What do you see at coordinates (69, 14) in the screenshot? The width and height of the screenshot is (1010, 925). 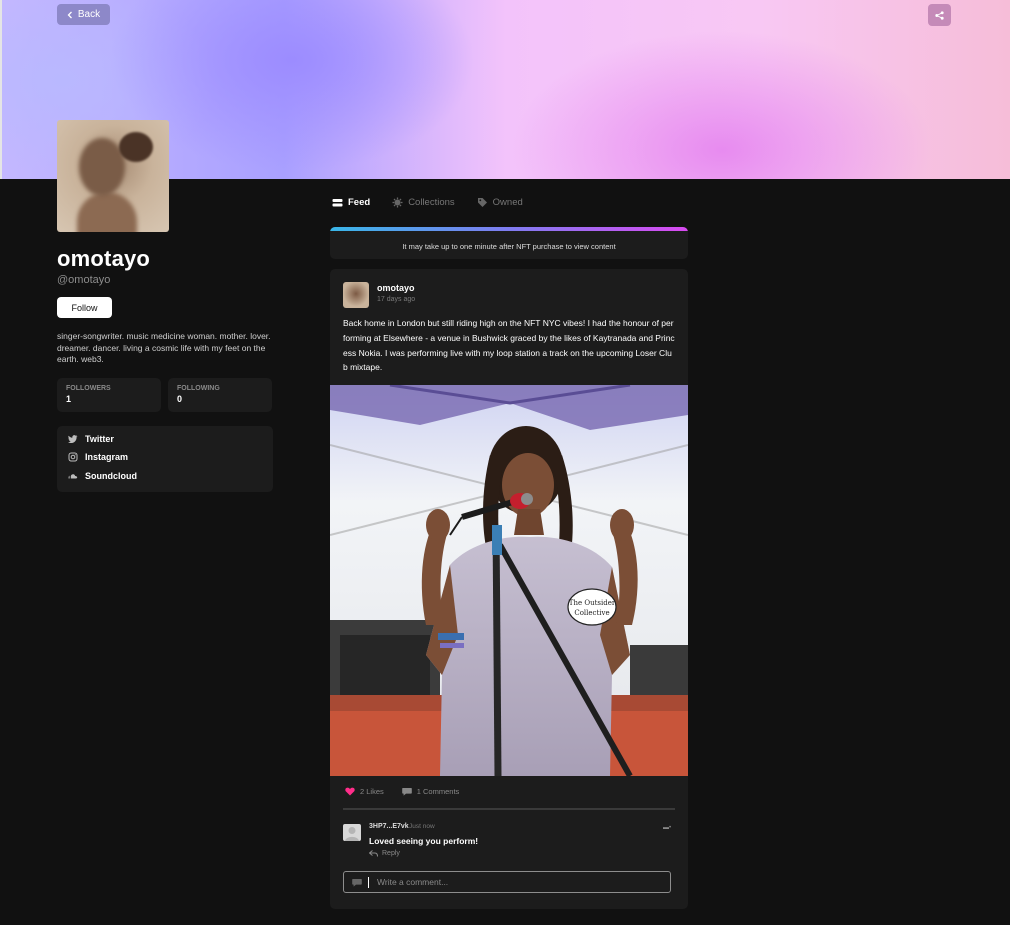 I see `chevron-left-icon` at bounding box center [69, 14].